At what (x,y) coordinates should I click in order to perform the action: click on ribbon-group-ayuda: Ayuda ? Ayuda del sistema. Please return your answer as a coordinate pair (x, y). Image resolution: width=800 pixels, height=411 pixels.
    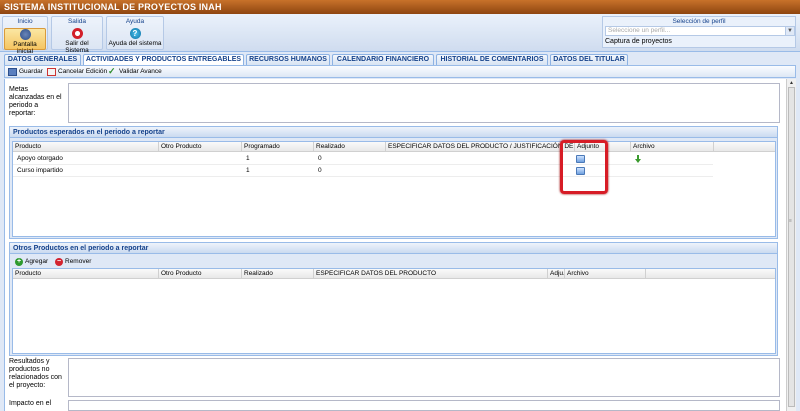
    Looking at the image, I should click on (135, 33).